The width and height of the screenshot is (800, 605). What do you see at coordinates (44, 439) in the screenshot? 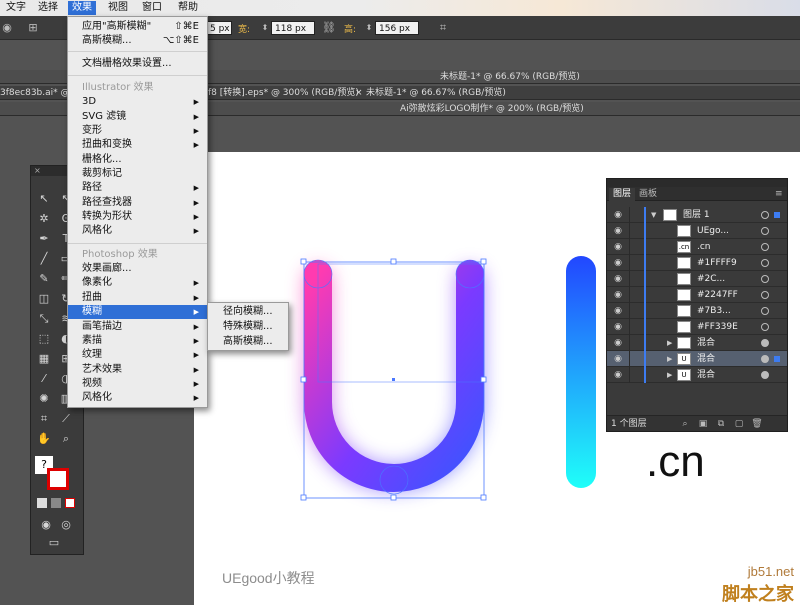
I see `hand-tool-icon: ✋` at bounding box center [44, 439].